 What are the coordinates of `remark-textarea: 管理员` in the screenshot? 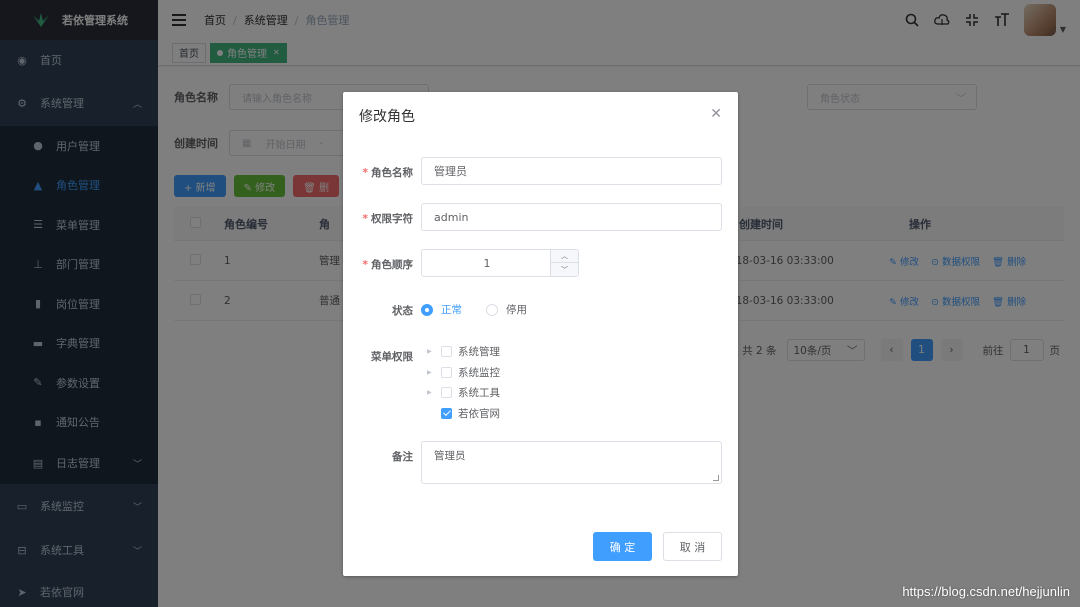 It's located at (571, 462).